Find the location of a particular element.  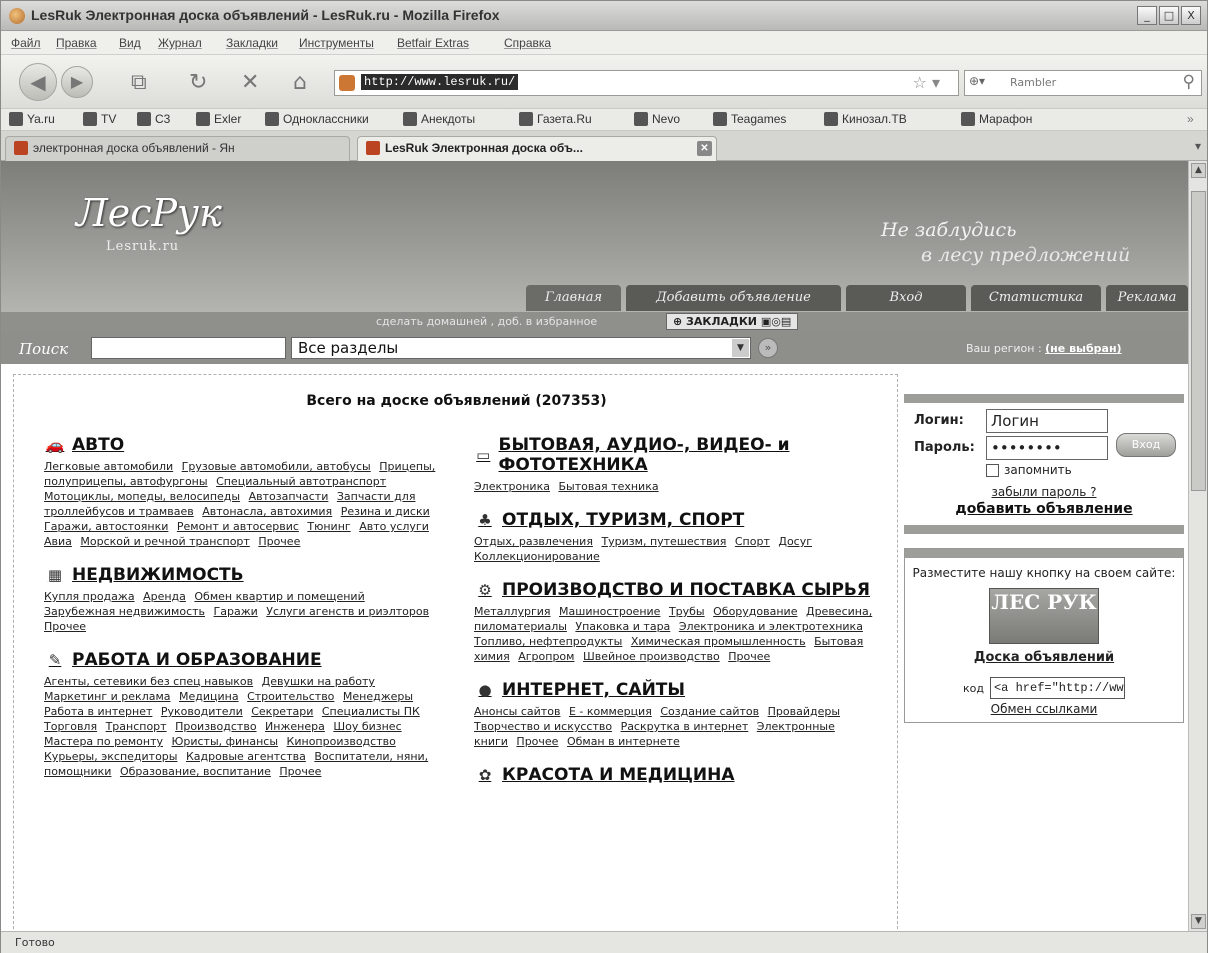

forgot-password-link: забыли пароль ? is located at coordinates (1044, 492).